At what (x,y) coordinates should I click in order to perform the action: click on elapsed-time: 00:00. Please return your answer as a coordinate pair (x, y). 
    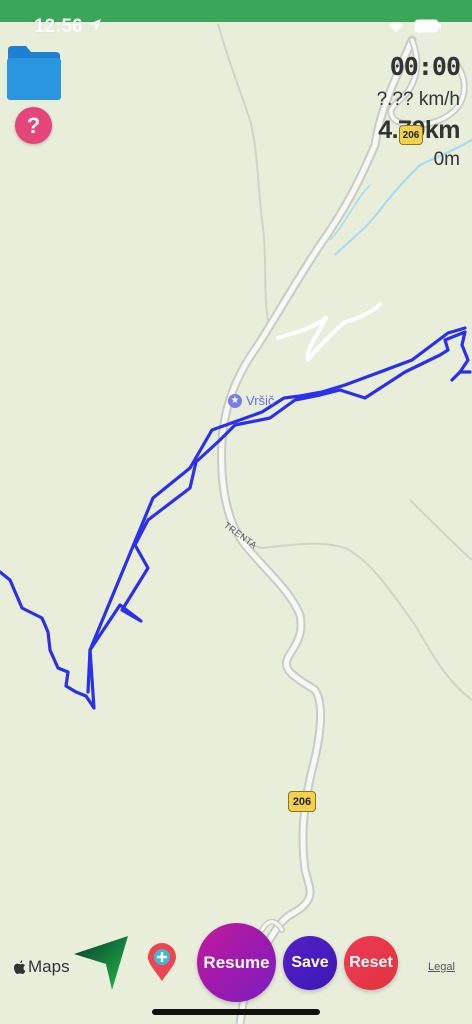
    Looking at the image, I should click on (425, 66).